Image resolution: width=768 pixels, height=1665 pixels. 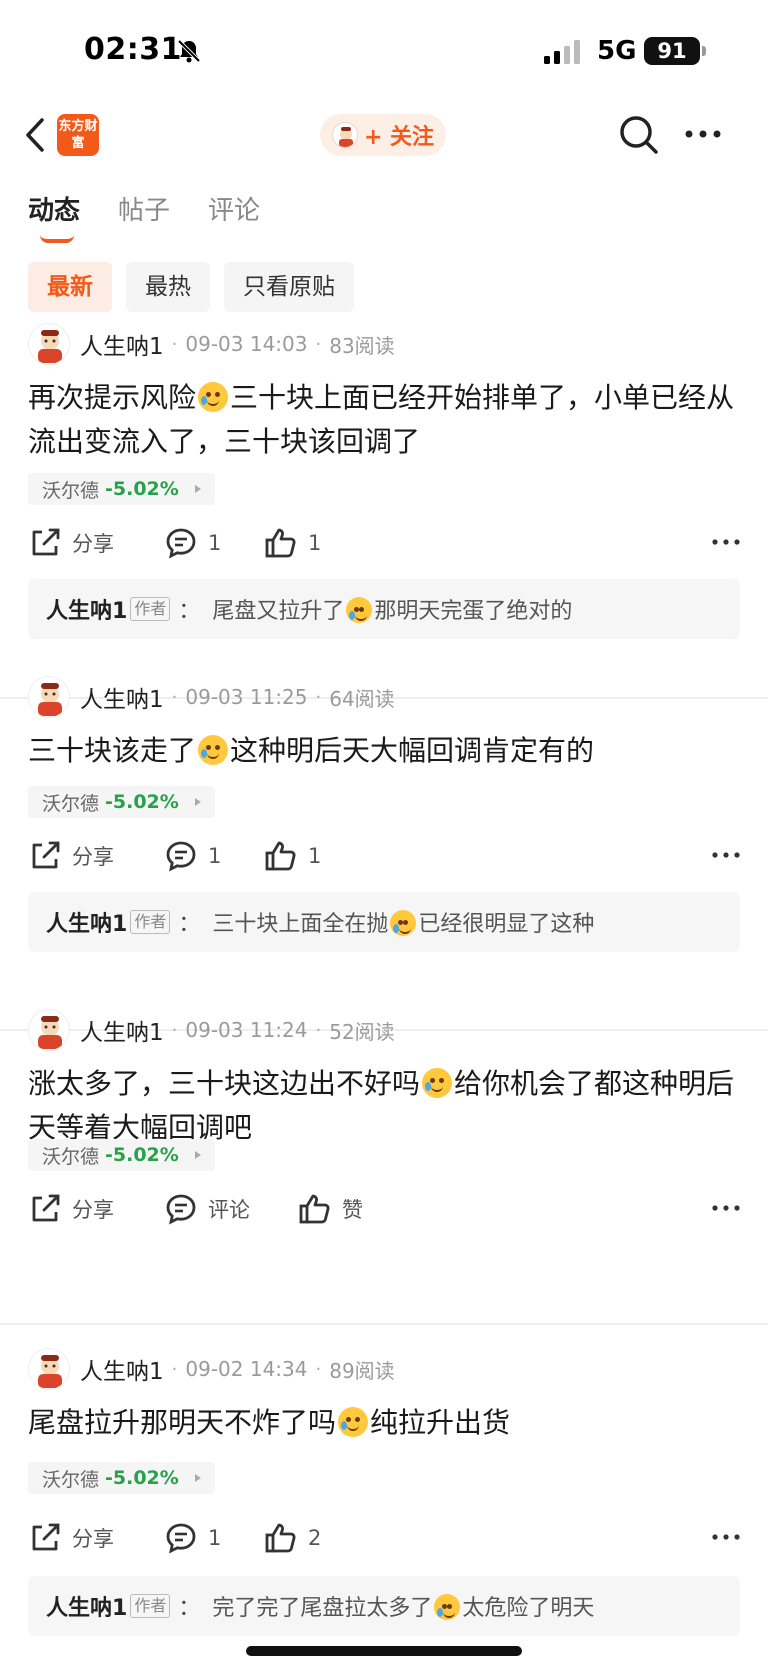 I want to click on user-avatar-icon, so click(x=344, y=135).